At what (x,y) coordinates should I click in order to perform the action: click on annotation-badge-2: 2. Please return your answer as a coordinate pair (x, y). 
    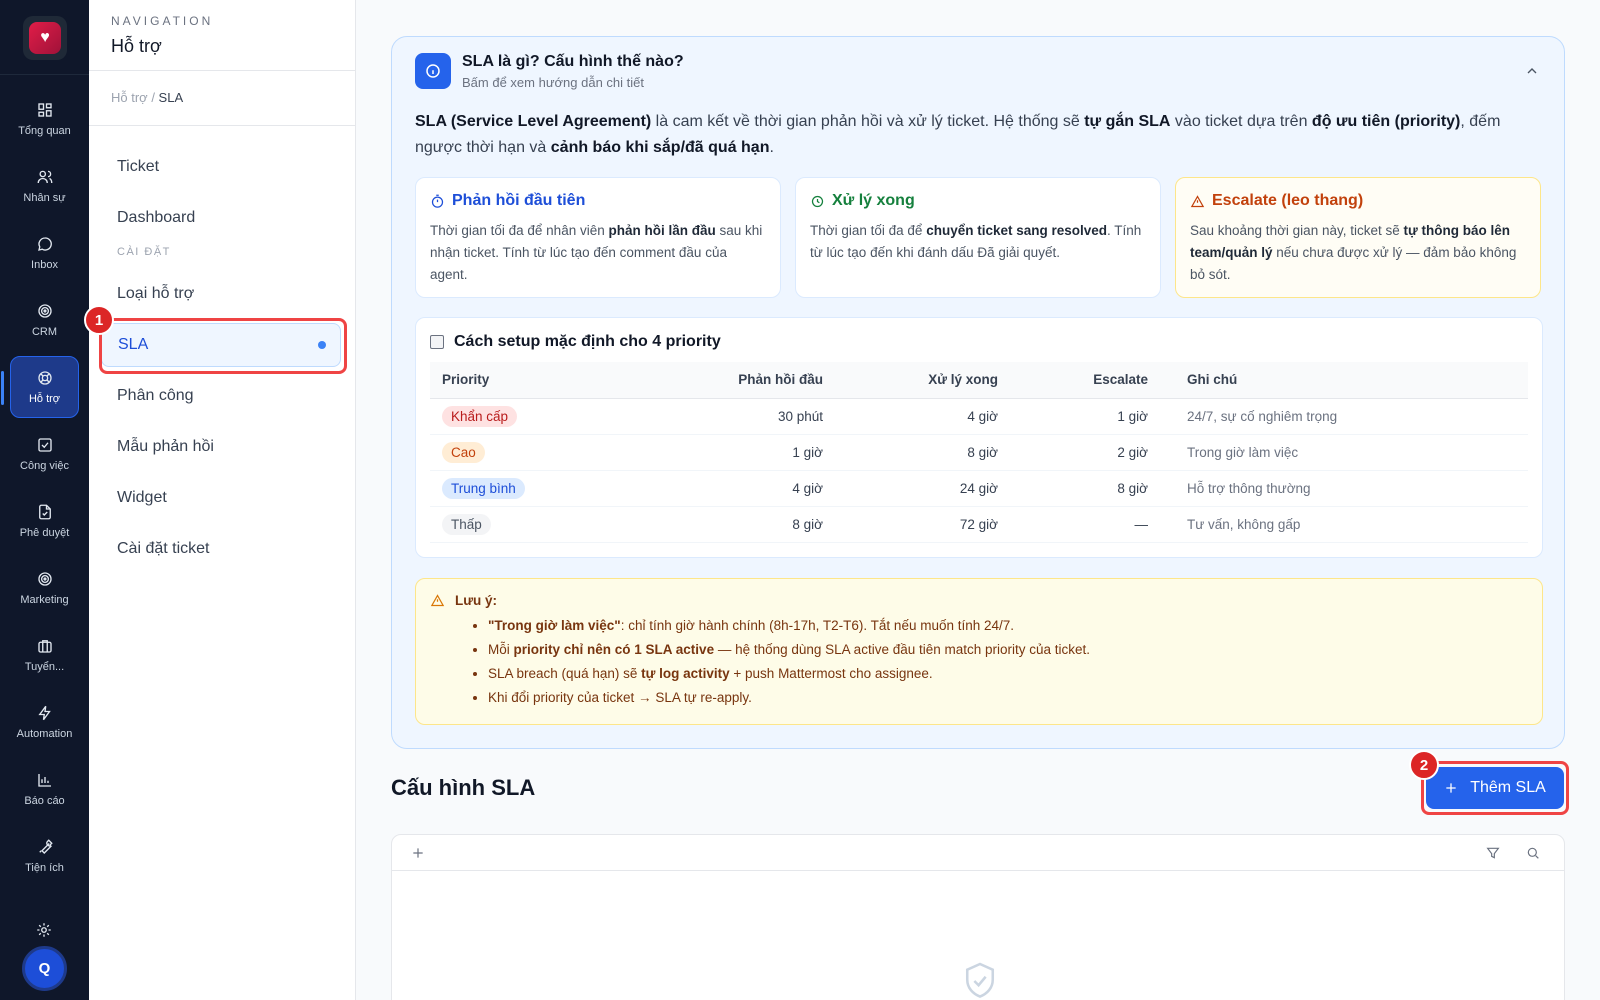
    Looking at the image, I should click on (1424, 765).